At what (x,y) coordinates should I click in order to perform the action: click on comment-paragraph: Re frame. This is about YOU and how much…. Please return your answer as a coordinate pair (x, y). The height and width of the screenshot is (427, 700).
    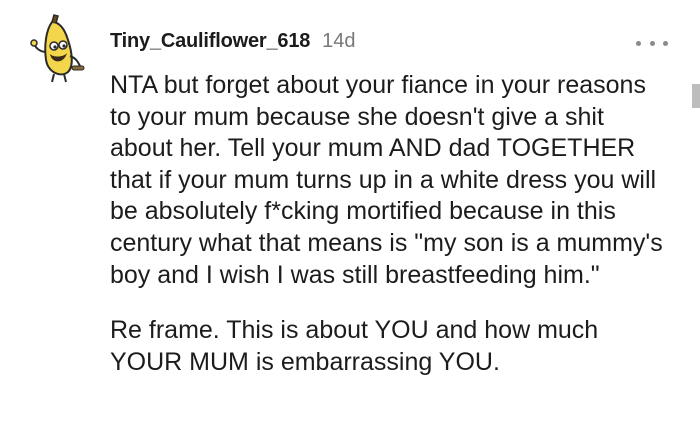
    Looking at the image, I should click on (354, 346).